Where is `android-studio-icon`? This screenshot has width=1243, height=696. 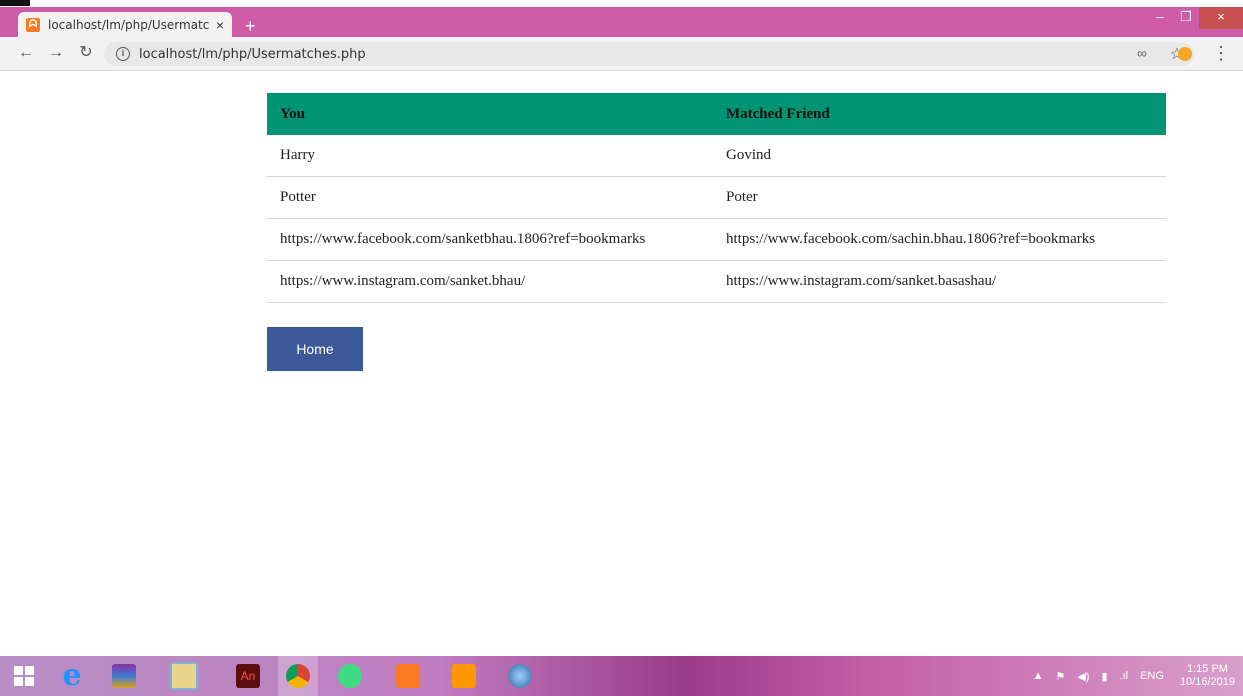
android-studio-icon is located at coordinates (350, 676).